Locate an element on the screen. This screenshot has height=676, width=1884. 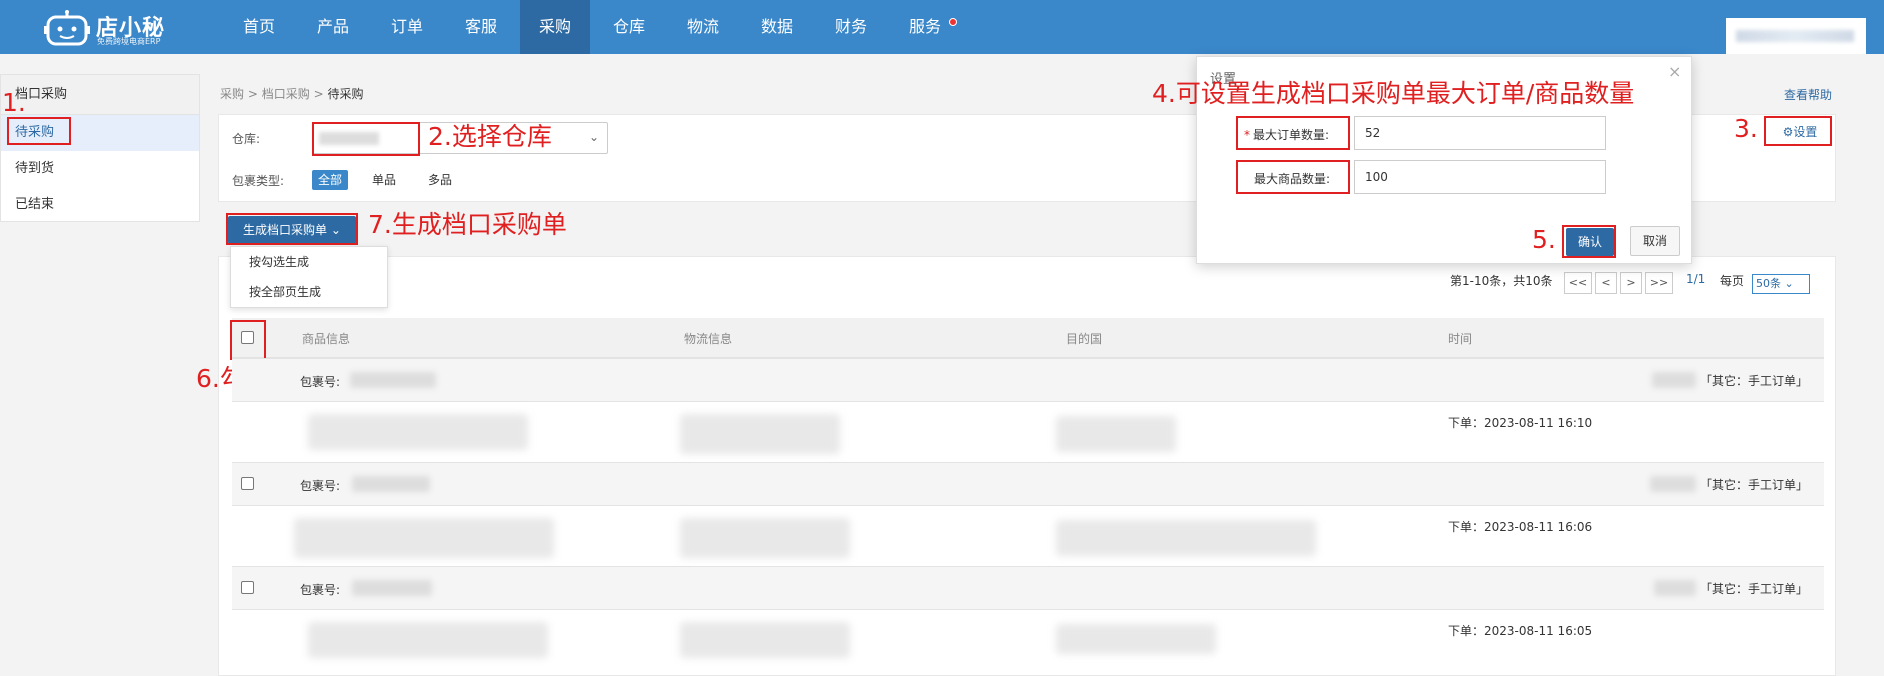
breadcrumb: 采购 > 档口采购 > 待采购 is located at coordinates (291, 93).